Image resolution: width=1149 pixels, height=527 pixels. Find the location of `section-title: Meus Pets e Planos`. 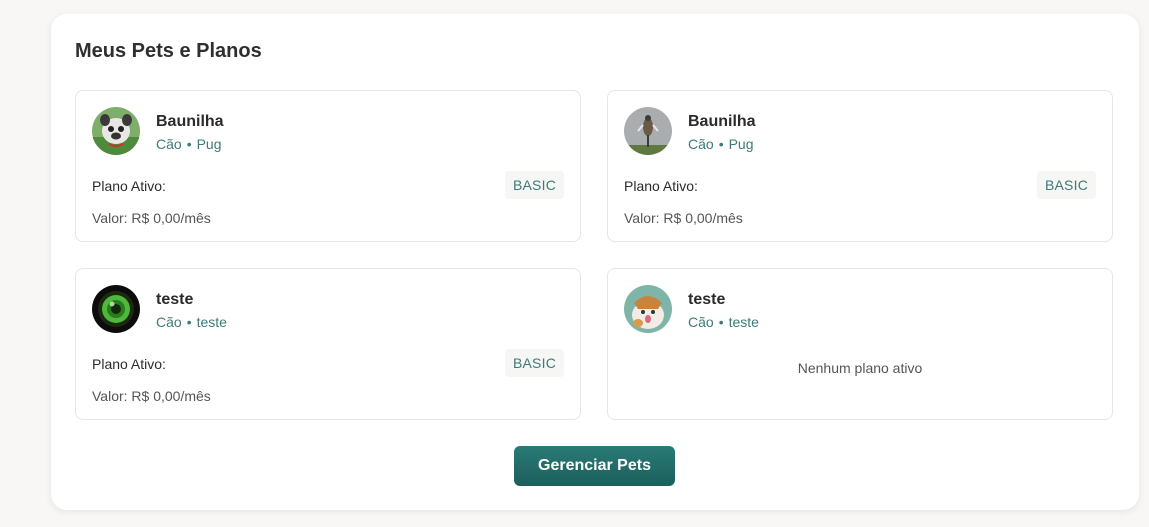

section-title: Meus Pets e Planos is located at coordinates (168, 51).